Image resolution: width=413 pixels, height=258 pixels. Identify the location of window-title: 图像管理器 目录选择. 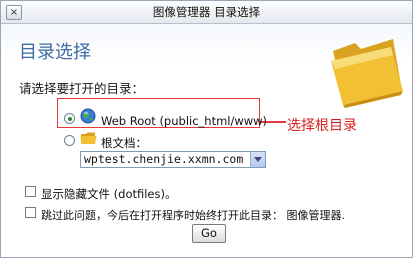
(206, 12).